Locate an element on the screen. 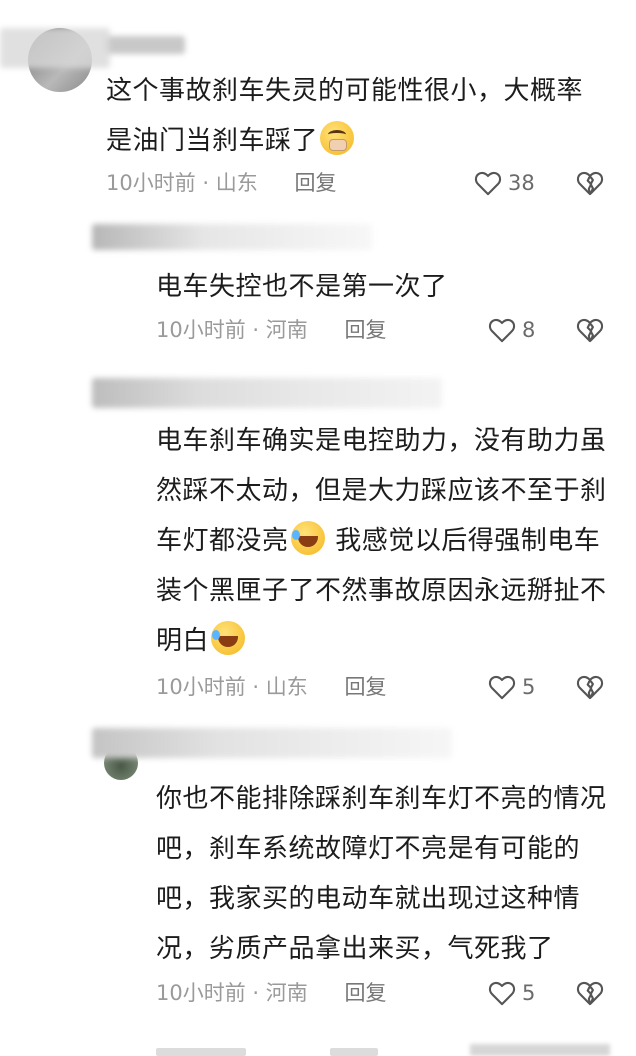 This screenshot has width=636, height=1056. comment-text: 电车失控也不是第一次了 is located at coordinates (302, 287).